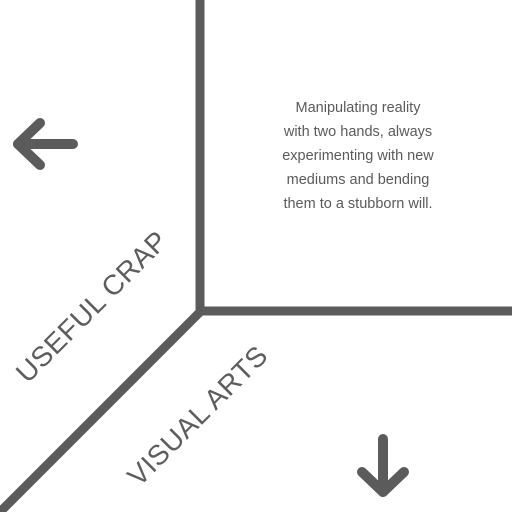 Image resolution: width=512 pixels, height=512 pixels. I want to click on description-line: Manipulating reality, so click(358, 108).